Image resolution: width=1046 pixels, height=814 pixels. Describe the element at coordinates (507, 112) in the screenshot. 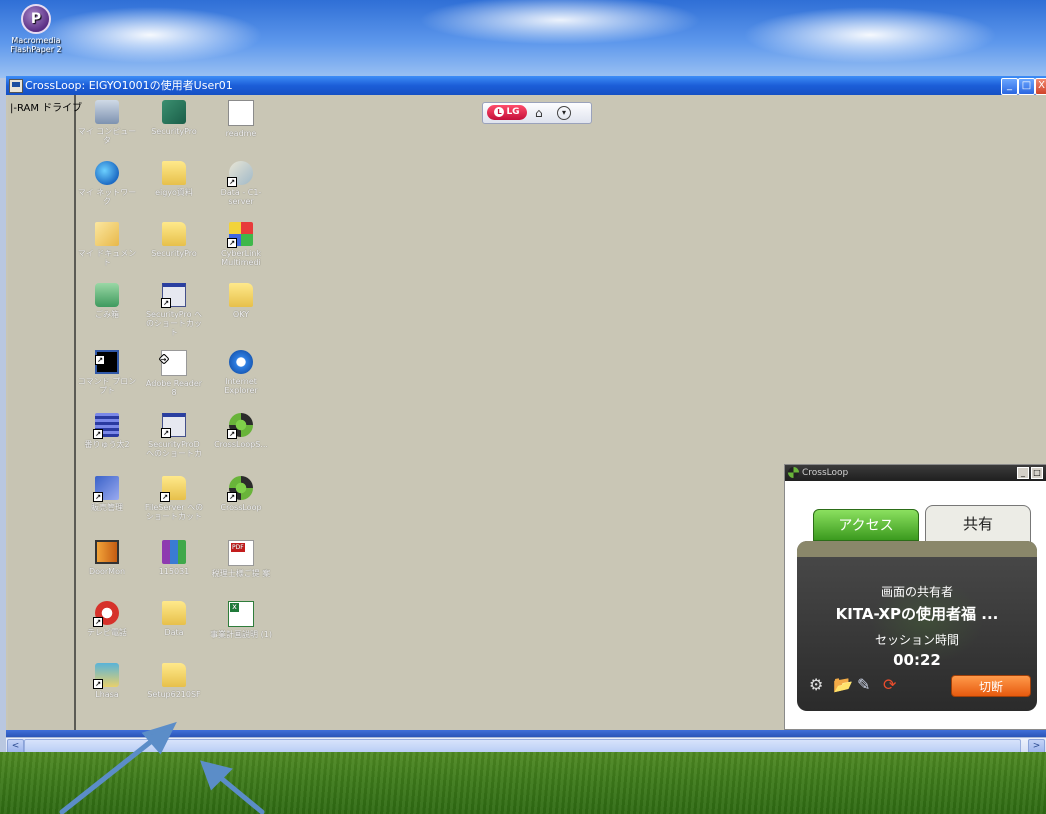

I see `lg-badge: L LG` at that location.